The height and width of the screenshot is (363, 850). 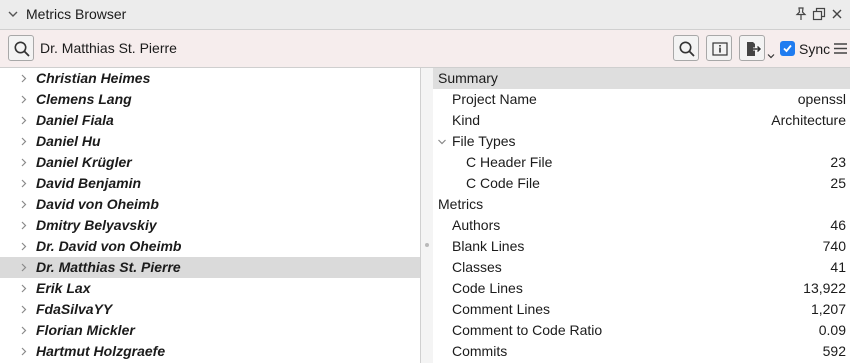 I want to click on metric-row: Commits 592, so click(x=641, y=351).